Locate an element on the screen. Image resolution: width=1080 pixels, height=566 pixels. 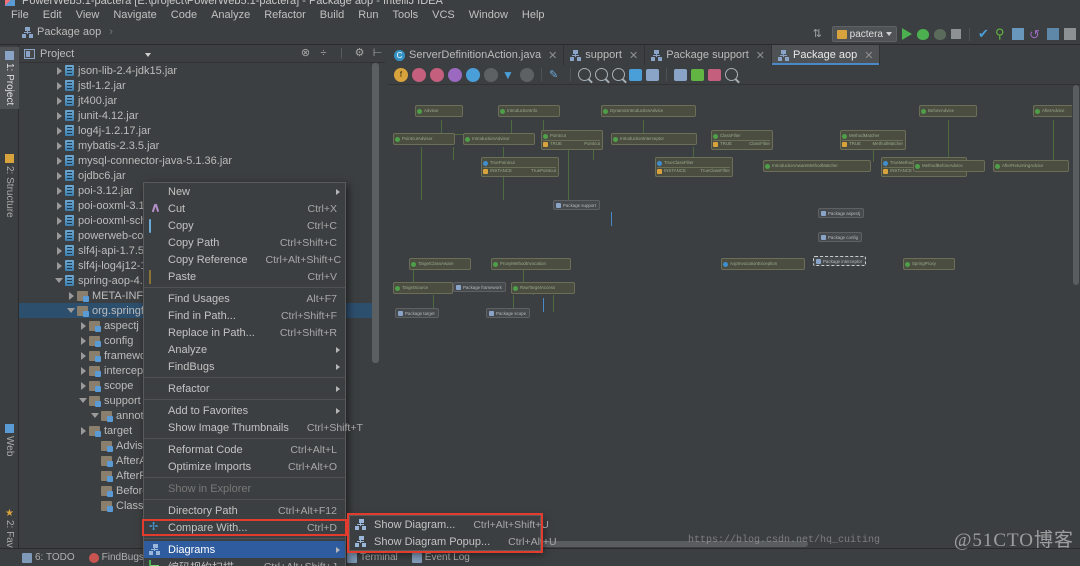
menu-item-file: File is located at coordinates (20, 15).